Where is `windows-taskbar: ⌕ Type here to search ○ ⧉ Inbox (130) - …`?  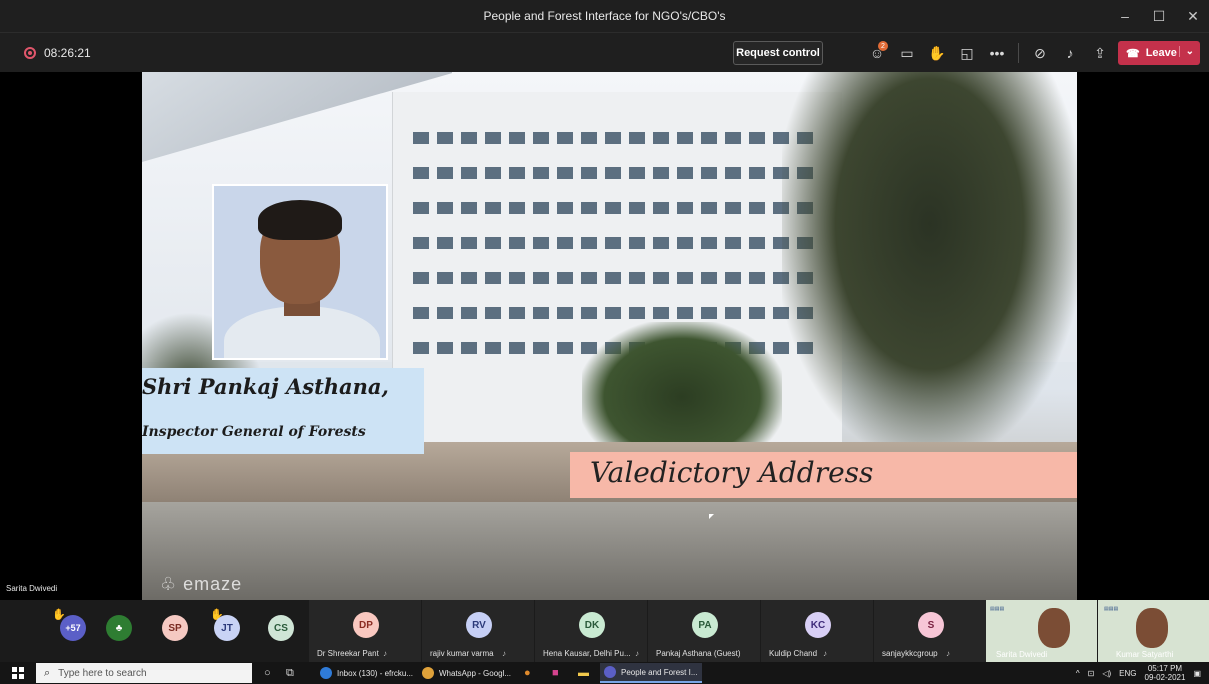
windows-taskbar: ⌕ Type here to search ○ ⧉ Inbox (130) - … is located at coordinates (604, 673).